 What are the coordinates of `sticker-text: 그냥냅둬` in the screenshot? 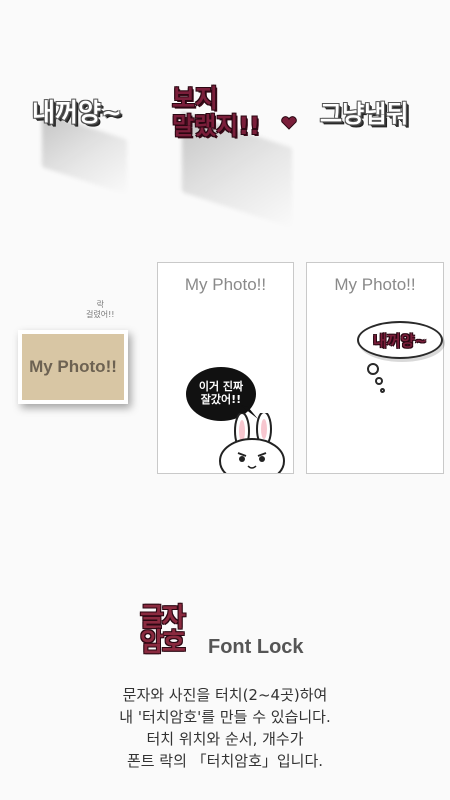 It's located at (364, 114).